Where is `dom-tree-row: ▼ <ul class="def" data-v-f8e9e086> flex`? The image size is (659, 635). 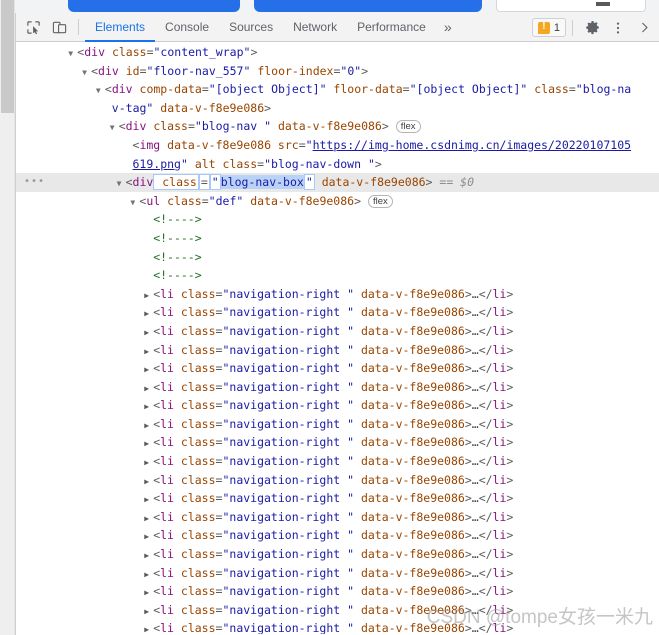 dom-tree-row: ▼ <ul class="def" data-v-f8e9e086> flex is located at coordinates (337, 201).